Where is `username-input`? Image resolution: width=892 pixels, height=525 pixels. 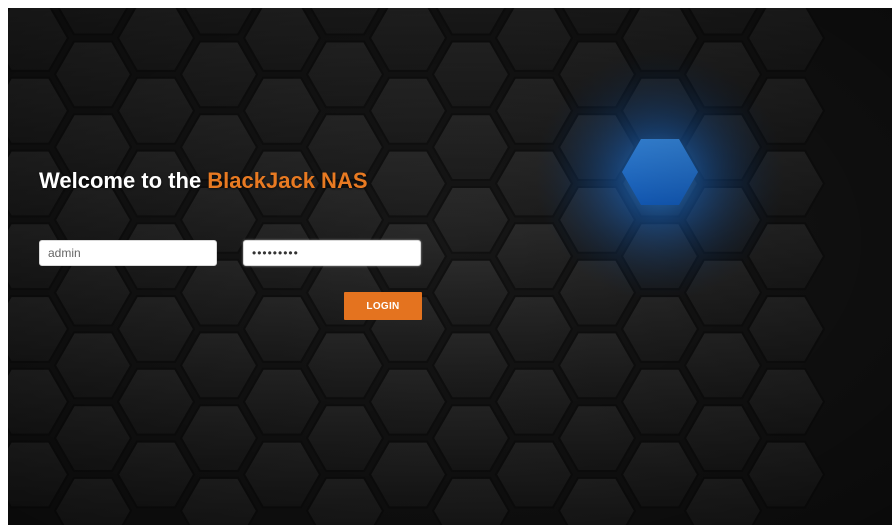 username-input is located at coordinates (128, 253).